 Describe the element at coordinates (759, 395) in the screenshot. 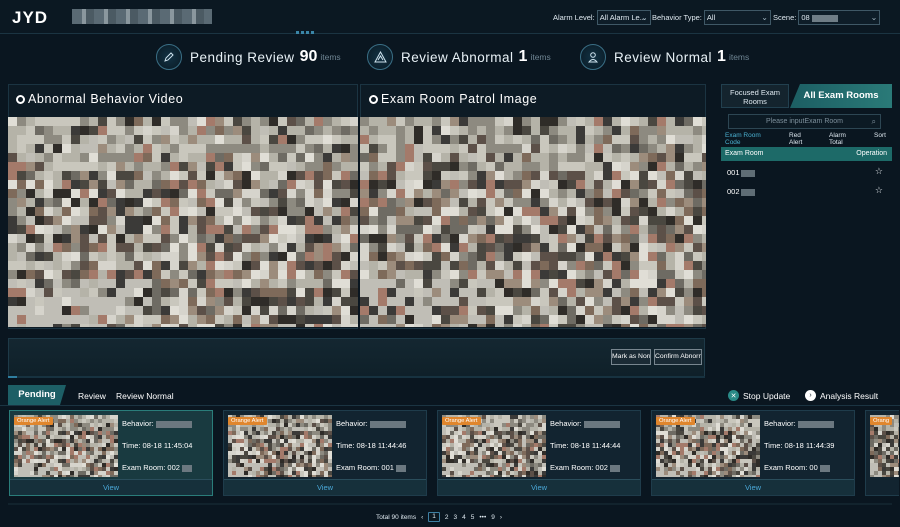

I see `stop-update-button: ✕ Stop Update` at that location.